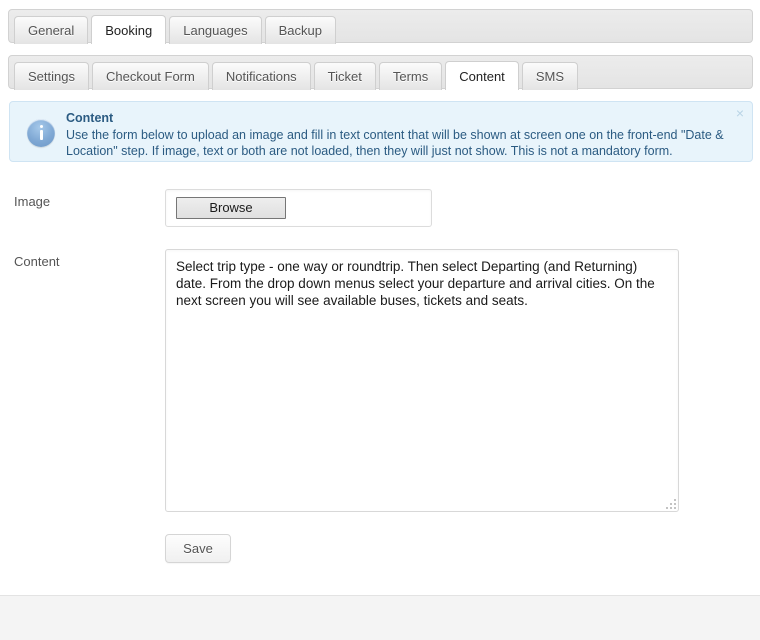  I want to click on image-file-input: Browse, so click(298, 208).